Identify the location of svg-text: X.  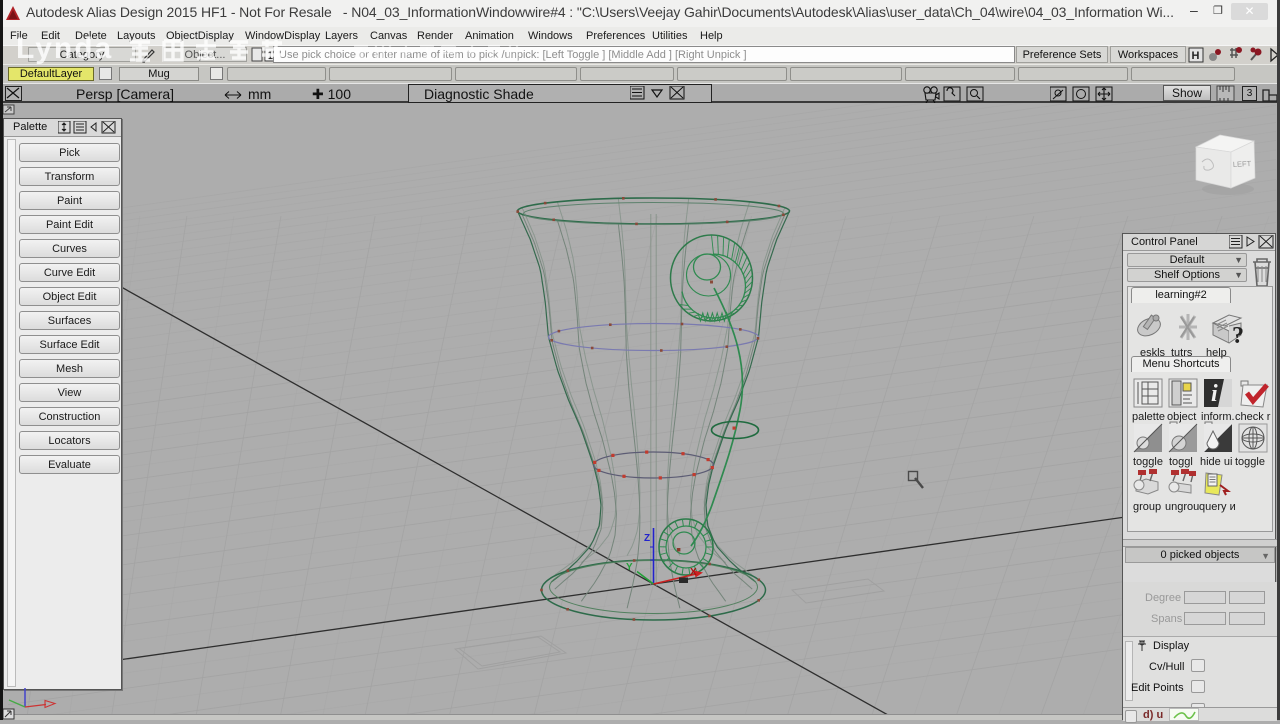
(693, 572).